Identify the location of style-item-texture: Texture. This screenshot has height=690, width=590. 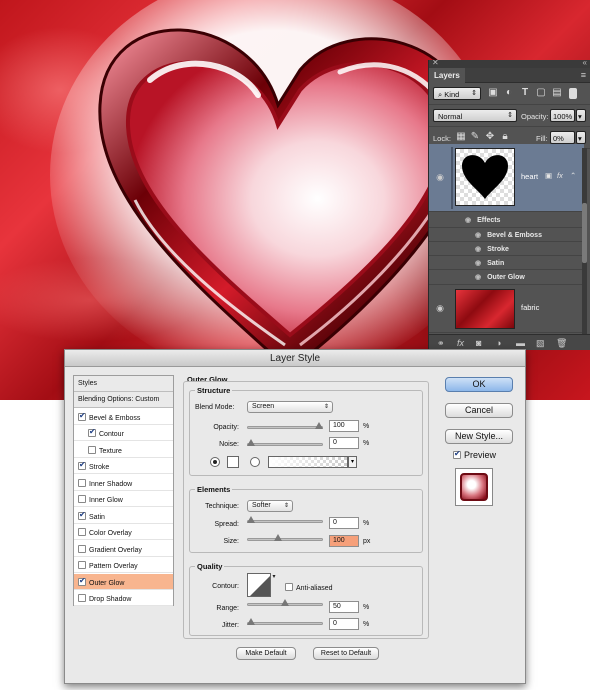
(123, 450).